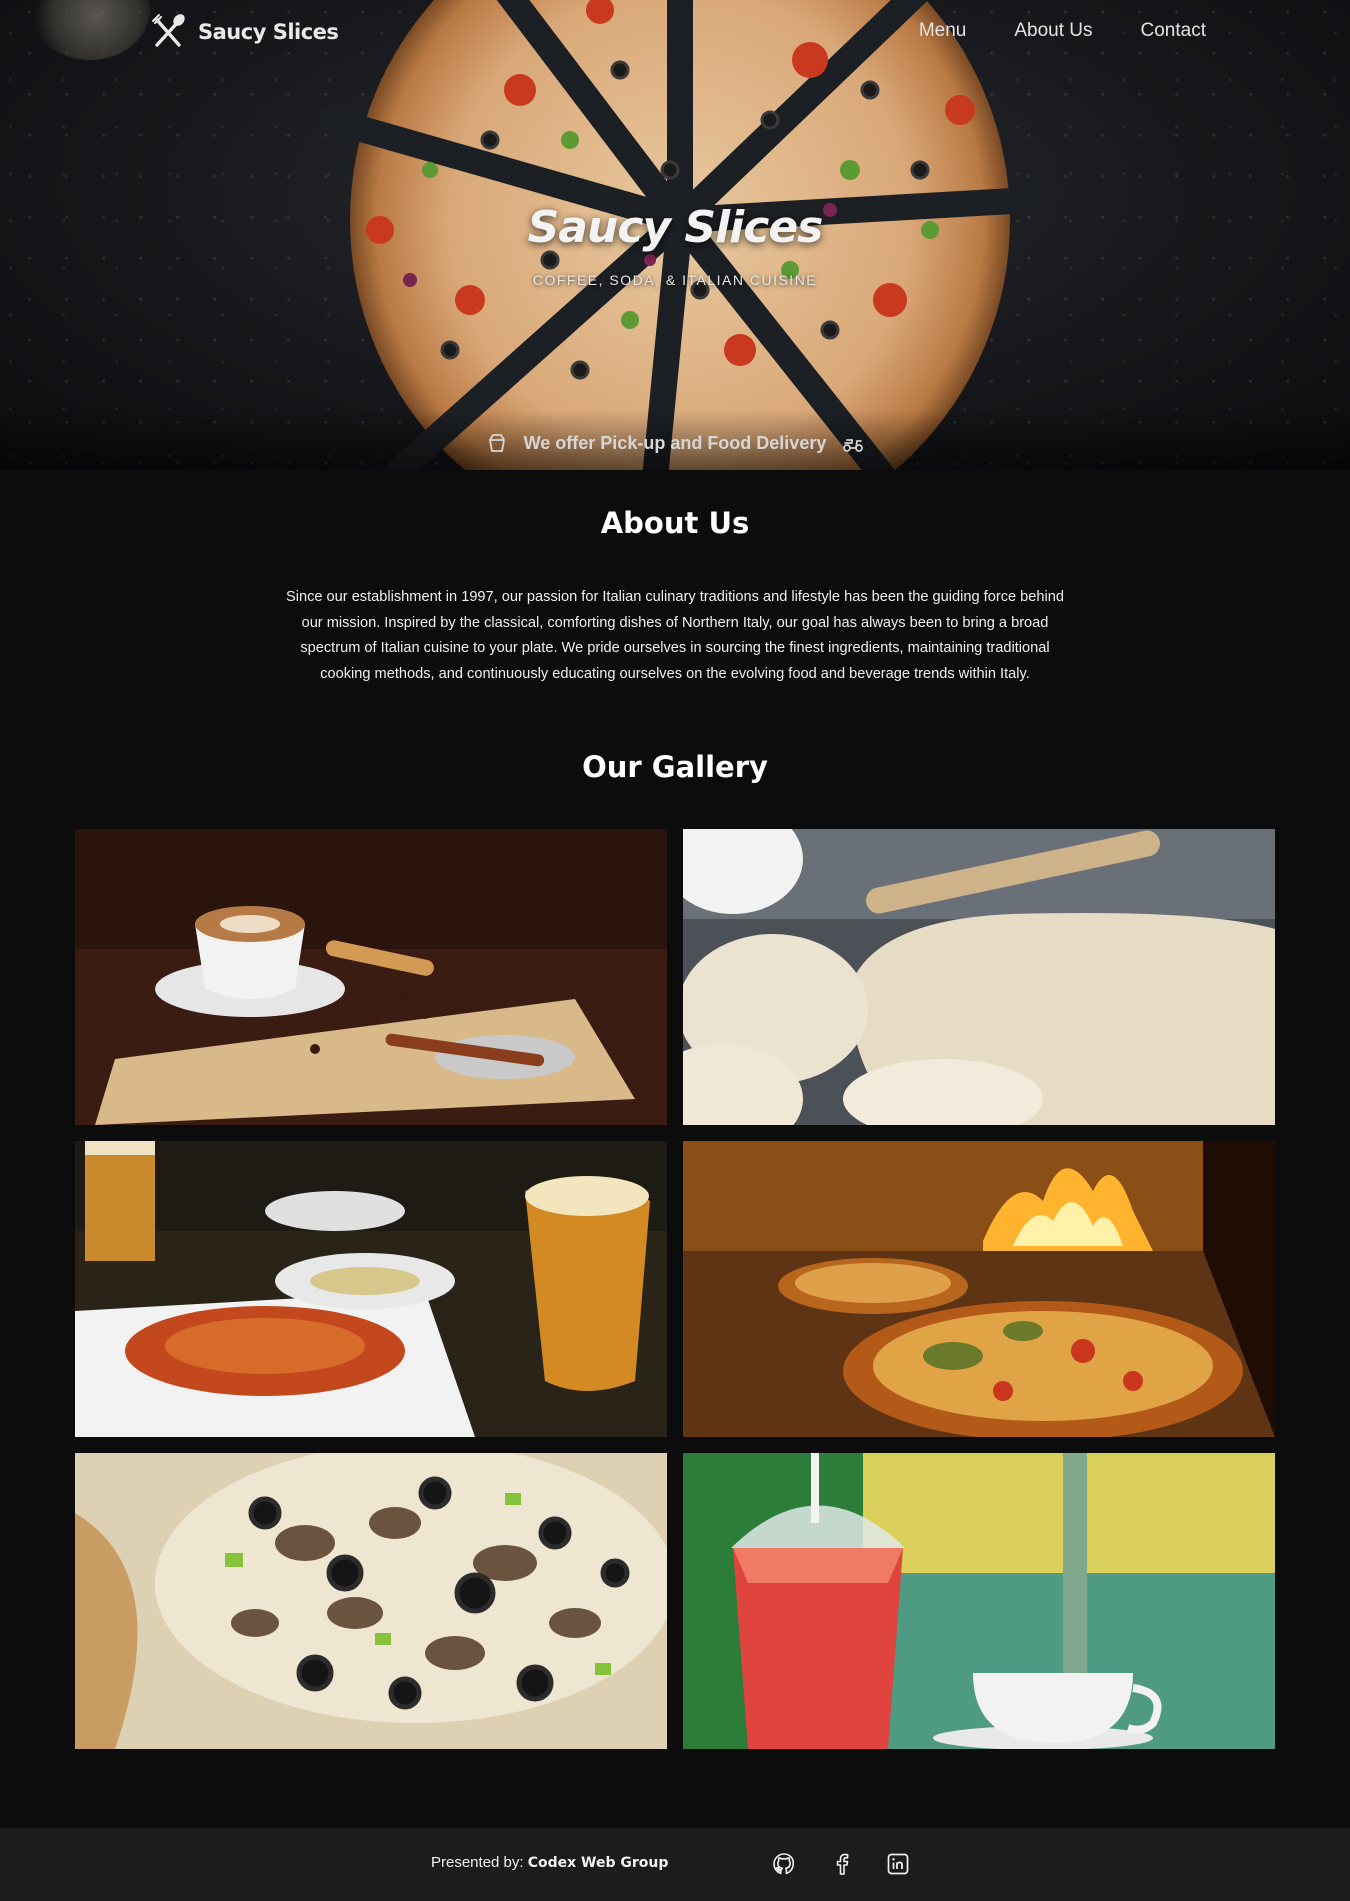 This screenshot has width=1350, height=1901. I want to click on spaghetti-photo-graphic, so click(371, 1289).